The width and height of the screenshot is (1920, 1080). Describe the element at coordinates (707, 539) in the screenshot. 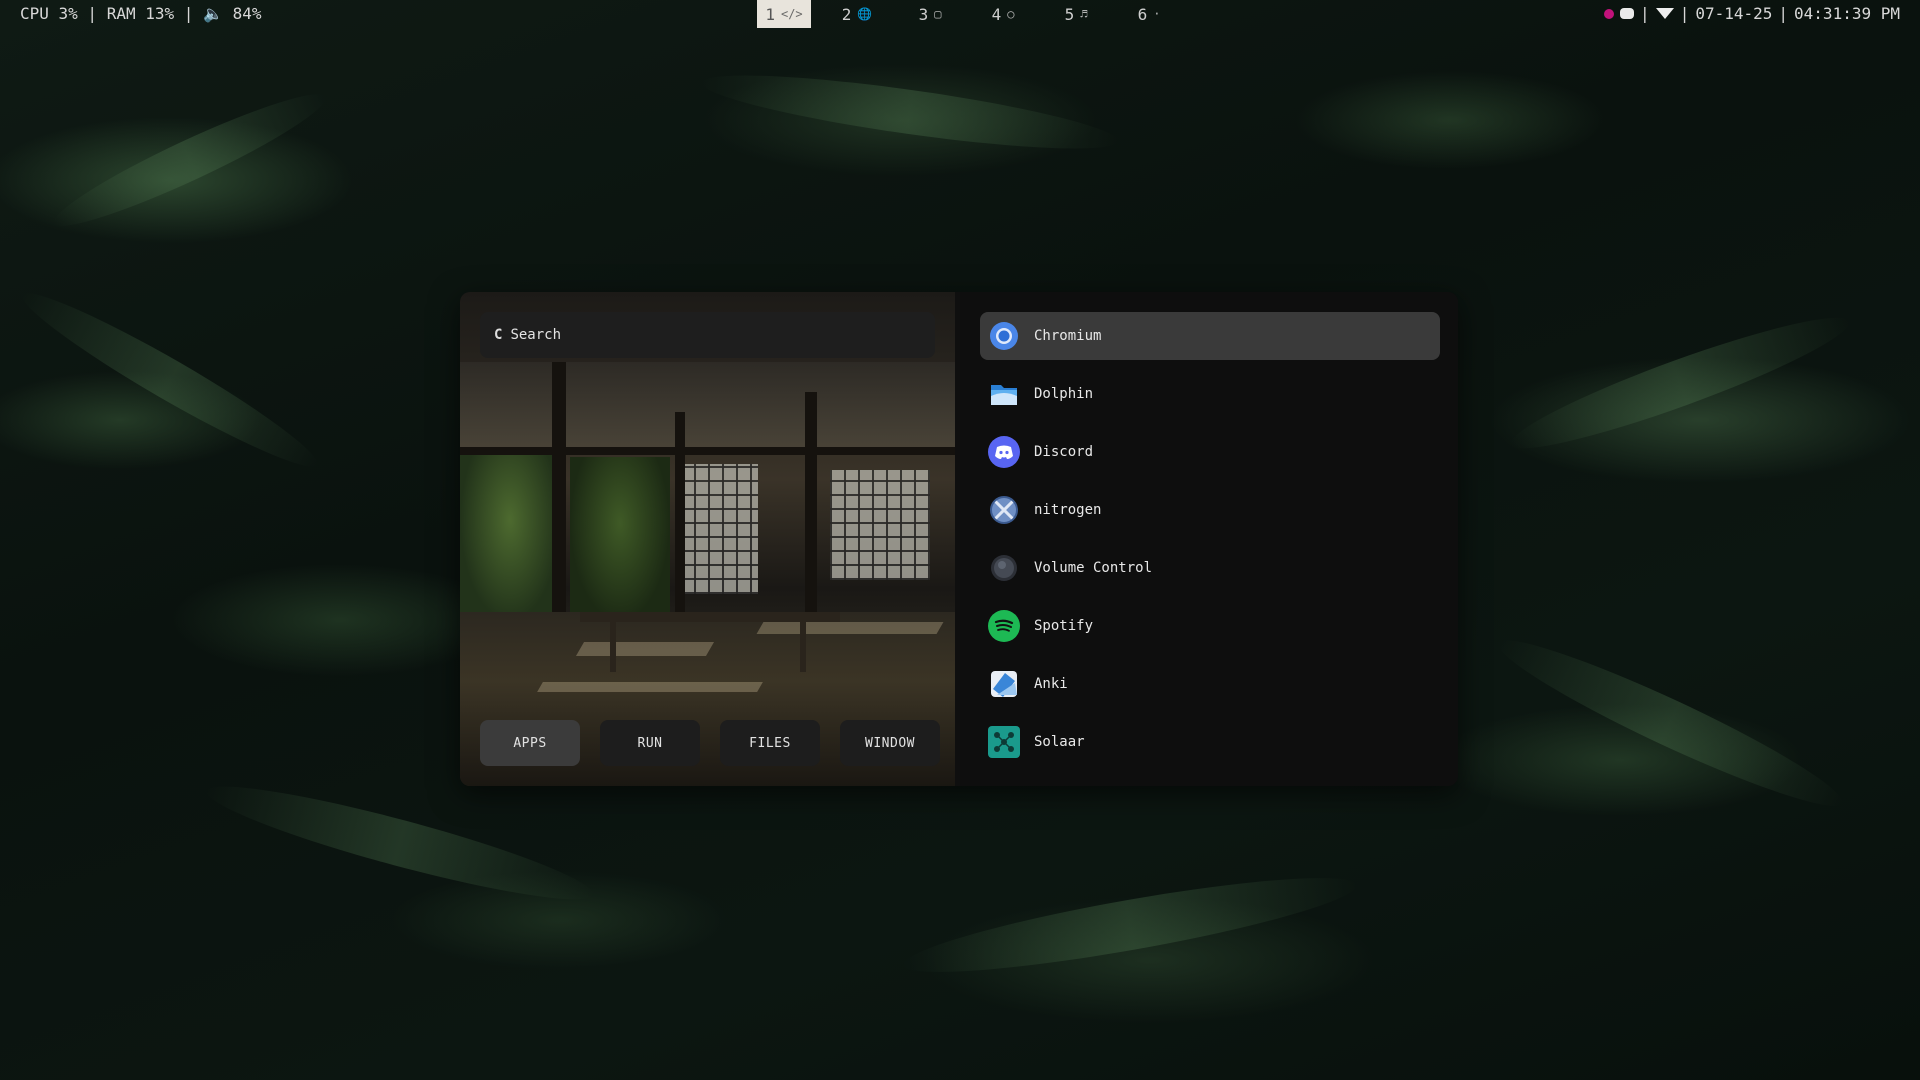

I see `launcher-image-pane: C APPS RUN FILES WINDOW` at that location.